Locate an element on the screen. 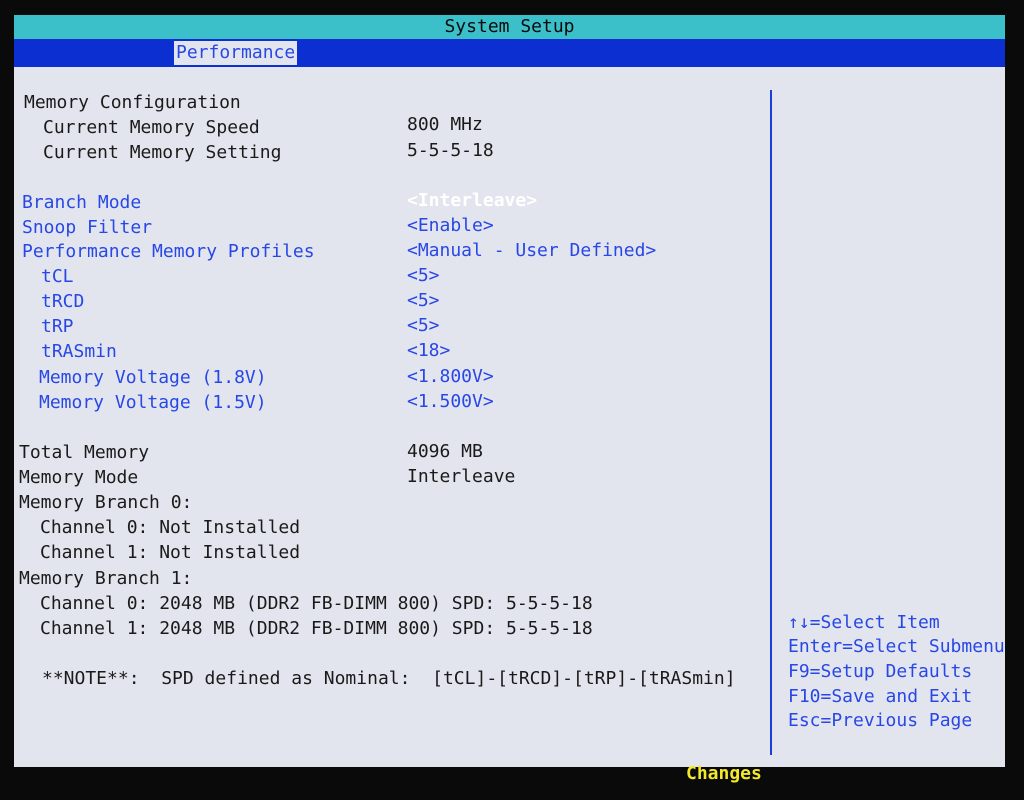 The height and width of the screenshot is (800, 1024). option-snoop-filter-value: <Enable> is located at coordinates (450, 226).